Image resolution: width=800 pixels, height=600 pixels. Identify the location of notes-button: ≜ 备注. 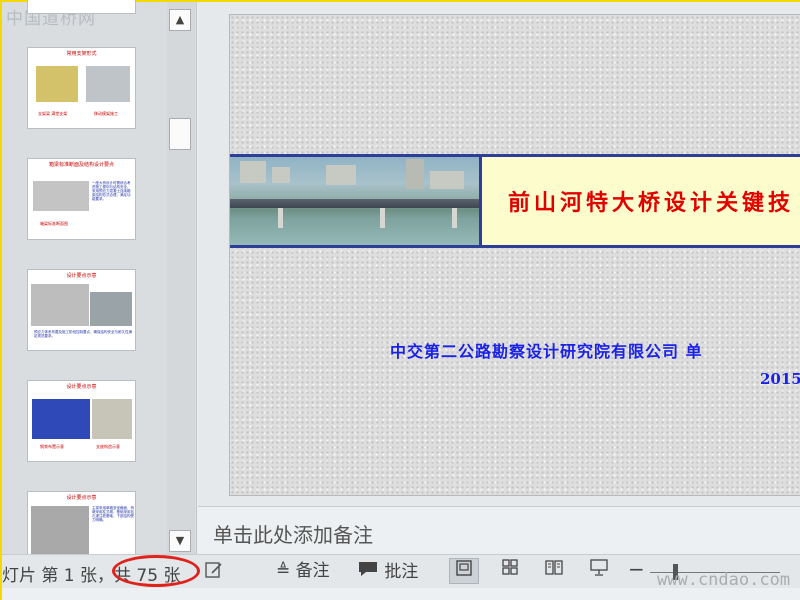
(303, 571).